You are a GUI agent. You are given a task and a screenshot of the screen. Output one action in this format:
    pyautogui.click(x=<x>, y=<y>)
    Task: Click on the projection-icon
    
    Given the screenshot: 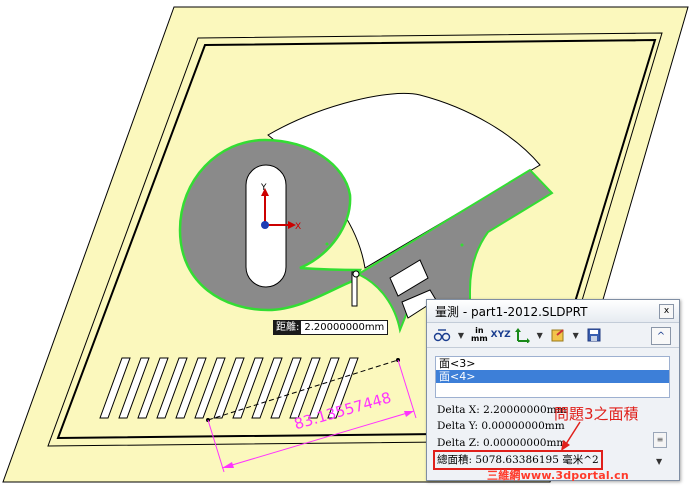 What is the action you would take?
    pyautogui.click(x=522, y=335)
    